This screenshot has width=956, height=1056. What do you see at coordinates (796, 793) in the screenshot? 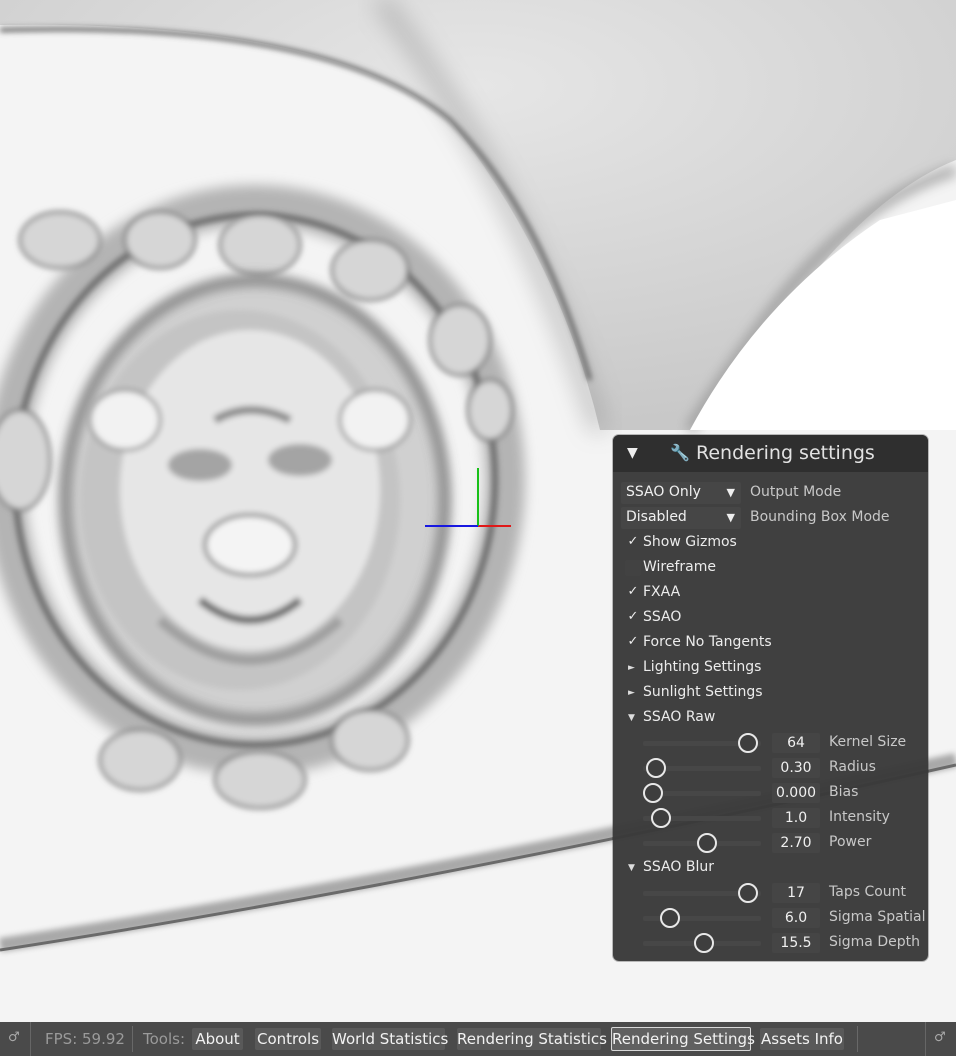
I see `ssao-raw-bias-value: 0.000` at bounding box center [796, 793].